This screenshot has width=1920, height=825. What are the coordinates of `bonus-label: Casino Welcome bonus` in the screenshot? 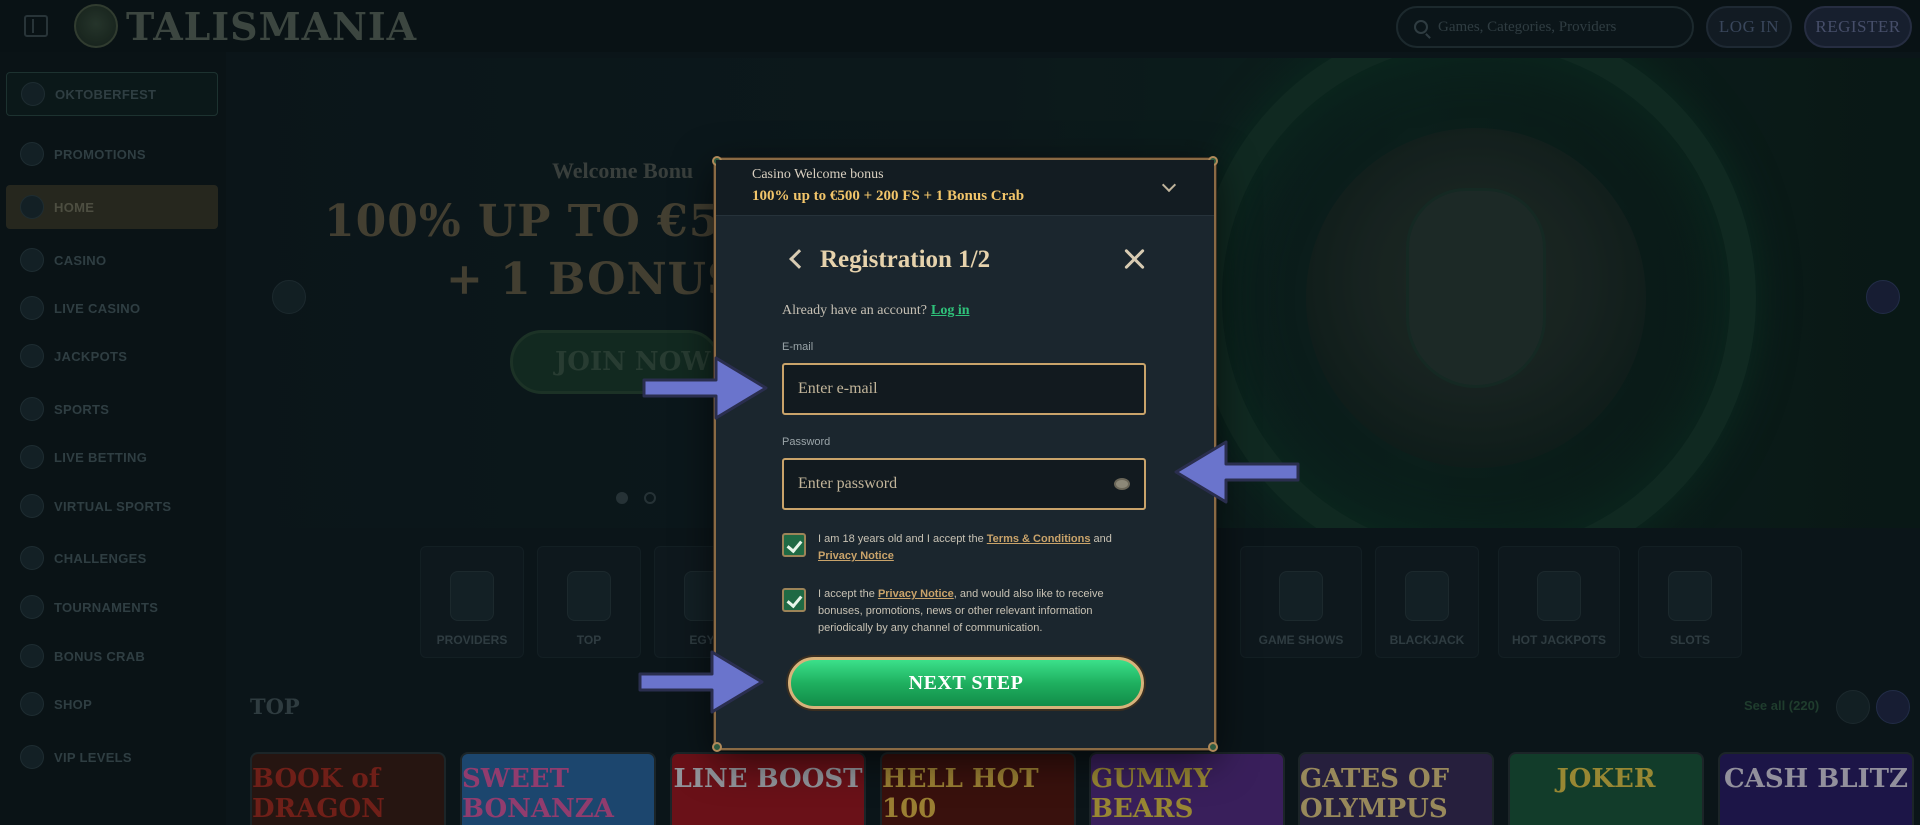 It's located at (818, 174).